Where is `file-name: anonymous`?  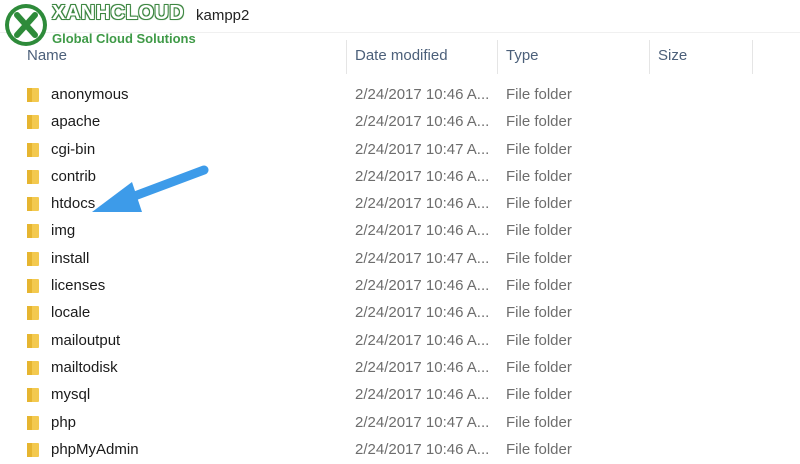
file-name: anonymous is located at coordinates (90, 94).